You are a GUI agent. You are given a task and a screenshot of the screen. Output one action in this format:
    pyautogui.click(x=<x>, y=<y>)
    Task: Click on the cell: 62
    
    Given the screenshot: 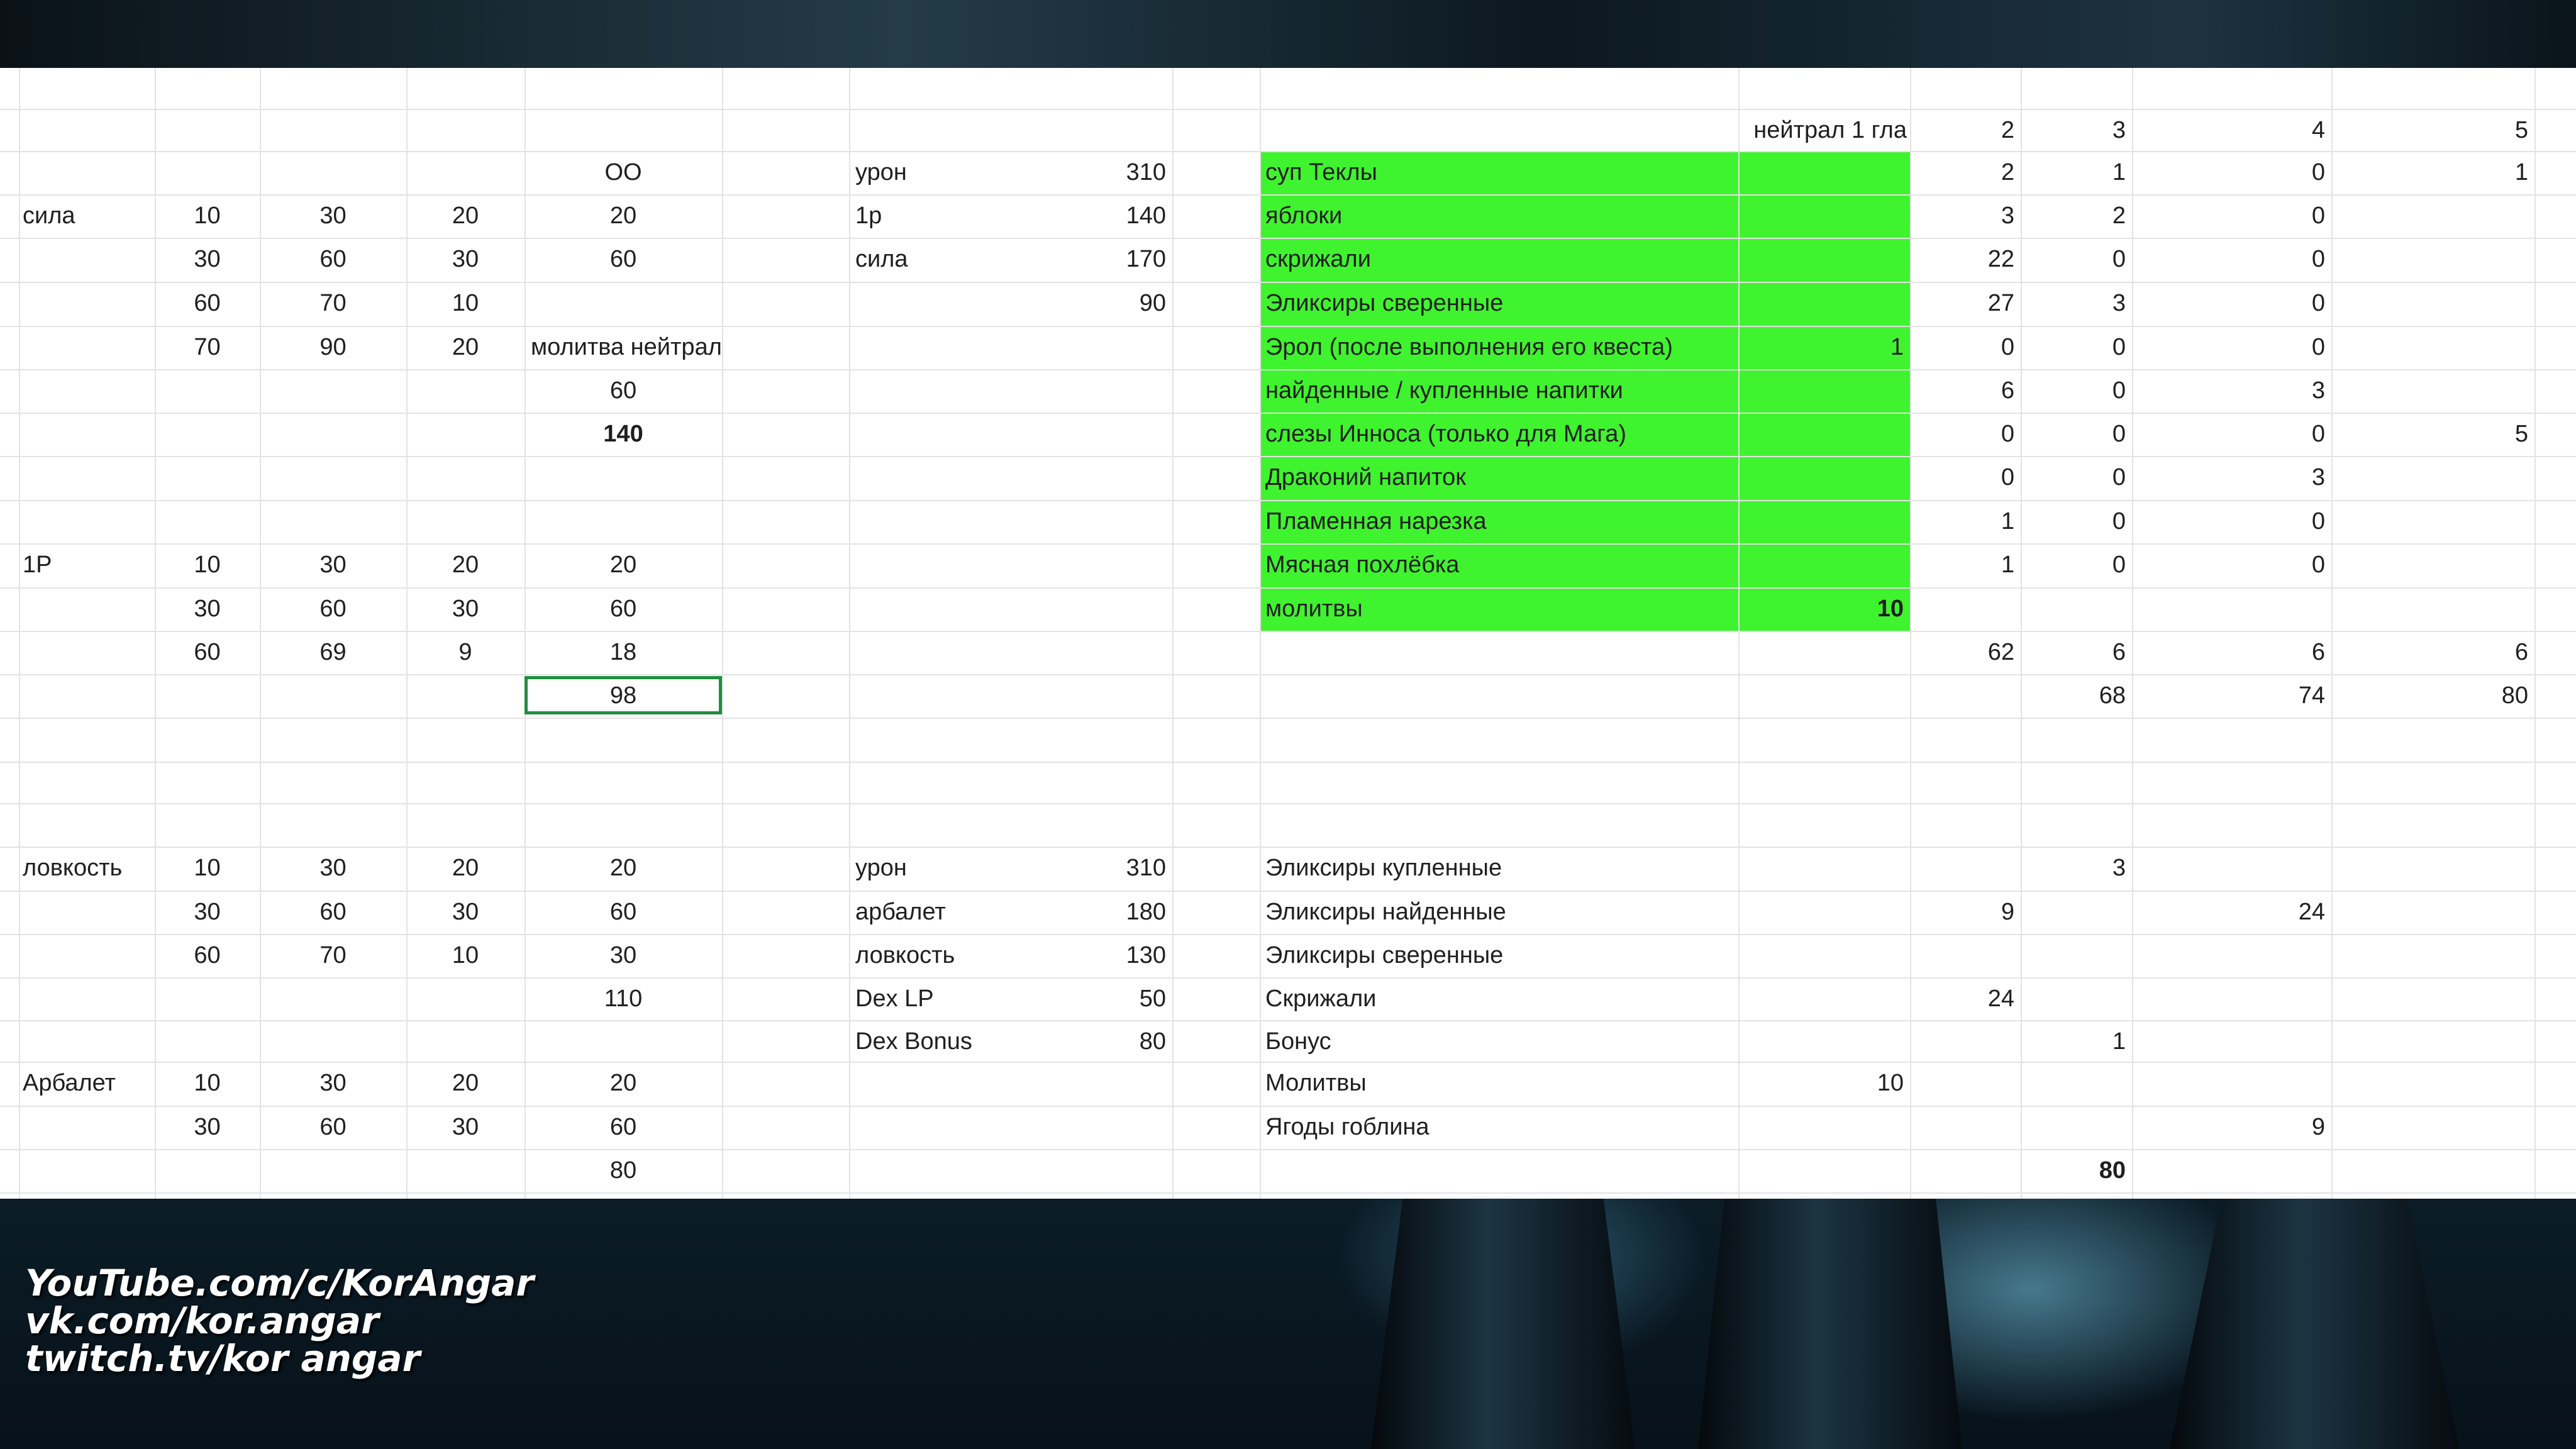 What is the action you would take?
    pyautogui.click(x=1962, y=652)
    